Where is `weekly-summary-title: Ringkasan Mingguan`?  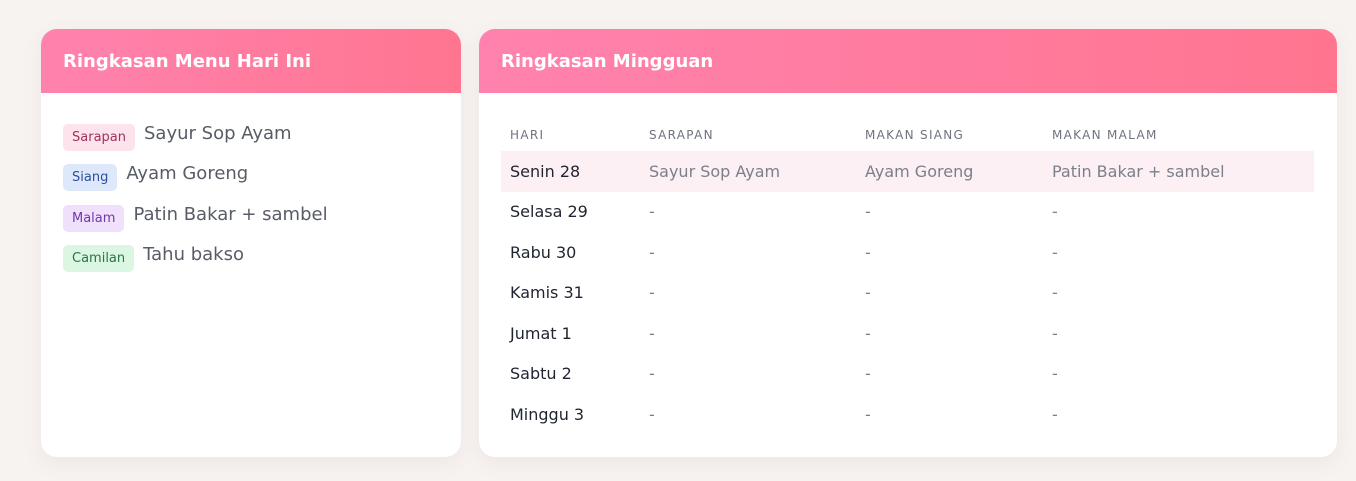
weekly-summary-title: Ringkasan Mingguan is located at coordinates (908, 61).